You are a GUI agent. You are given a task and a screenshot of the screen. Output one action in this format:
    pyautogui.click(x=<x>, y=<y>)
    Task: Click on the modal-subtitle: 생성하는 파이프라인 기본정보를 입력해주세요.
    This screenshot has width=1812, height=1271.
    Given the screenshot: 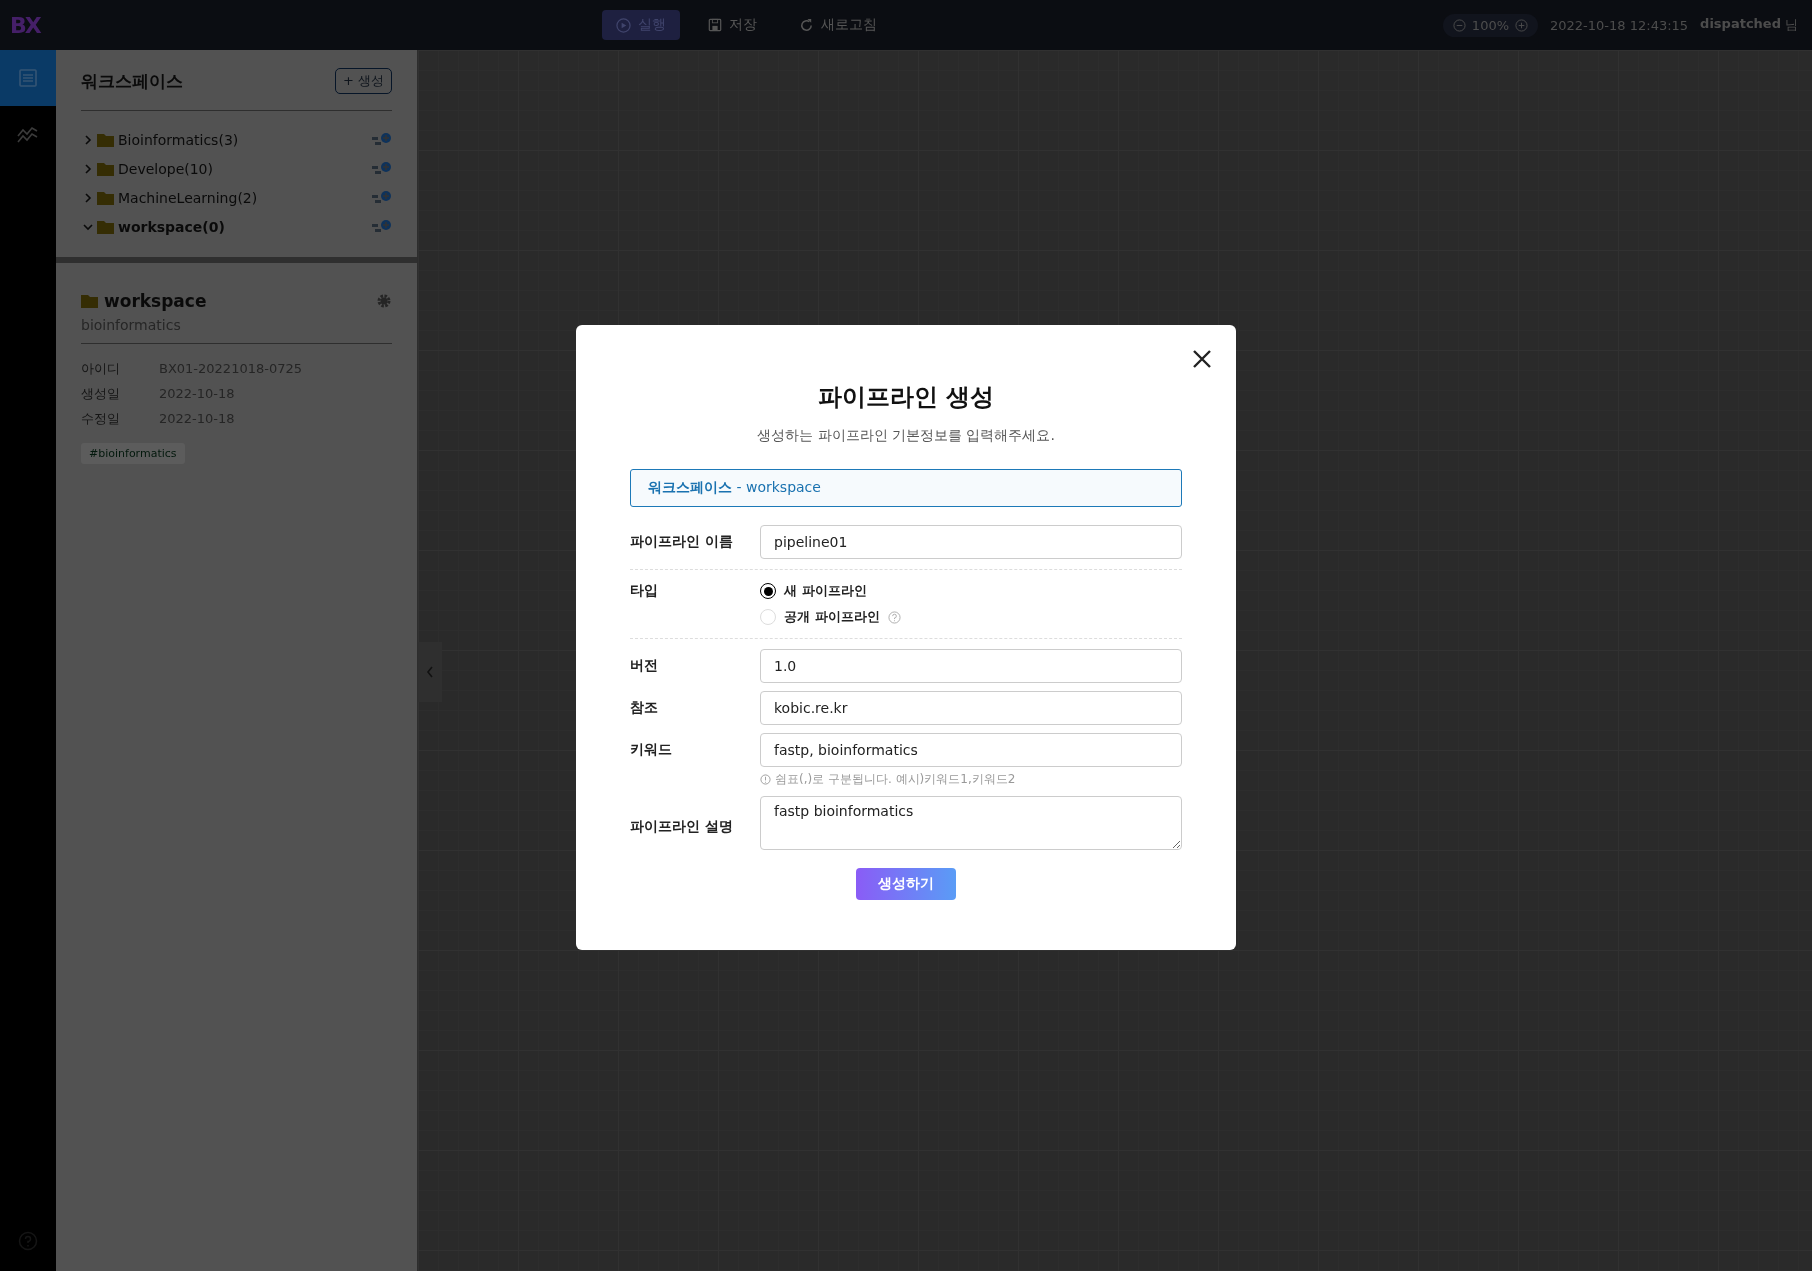 What is the action you would take?
    pyautogui.click(x=906, y=436)
    